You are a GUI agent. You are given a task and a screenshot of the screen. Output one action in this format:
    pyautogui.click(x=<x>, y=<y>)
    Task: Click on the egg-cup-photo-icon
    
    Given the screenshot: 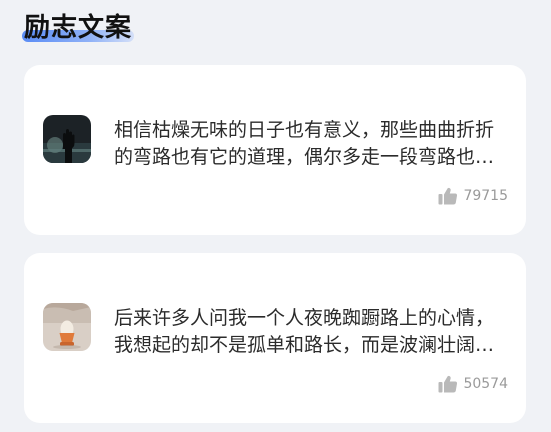 What is the action you would take?
    pyautogui.click(x=67, y=327)
    